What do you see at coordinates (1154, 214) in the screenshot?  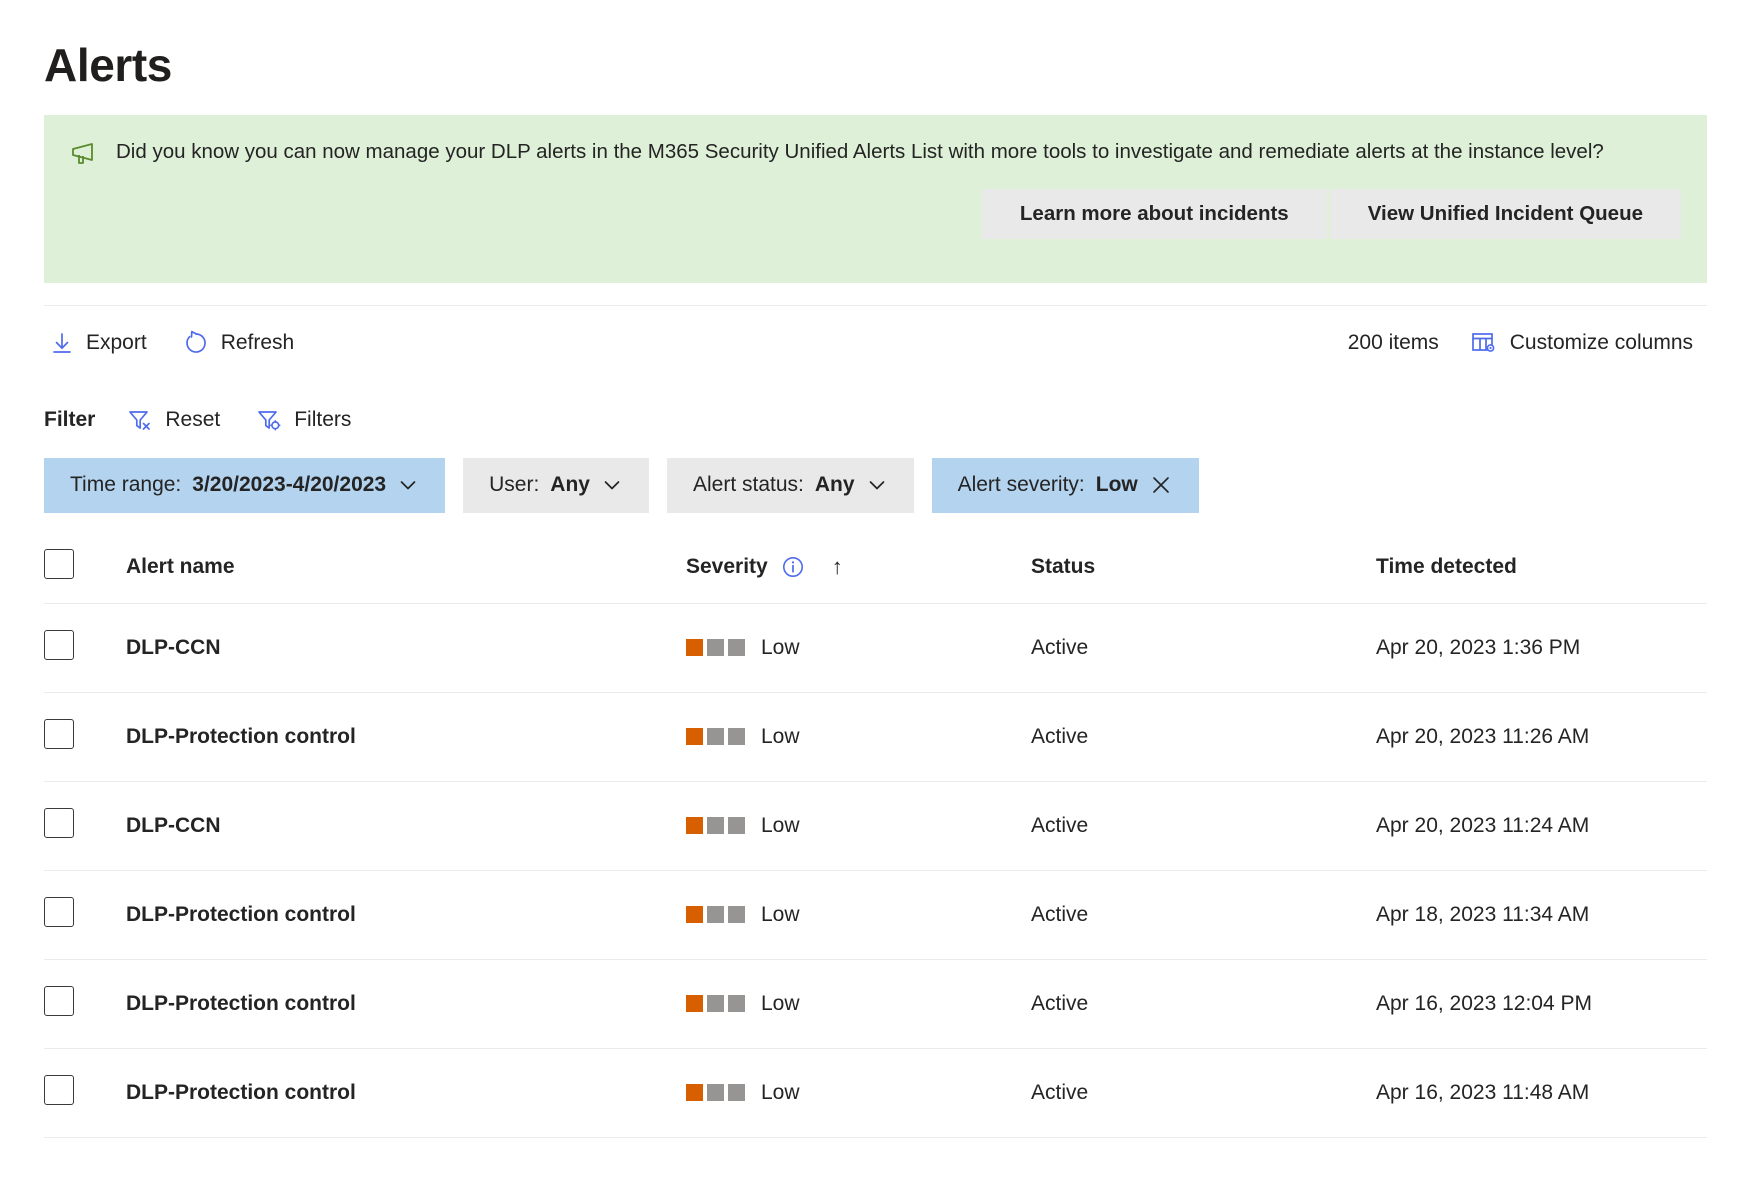 I see `learn-more-about-incidents-button: Learn more about incidents` at bounding box center [1154, 214].